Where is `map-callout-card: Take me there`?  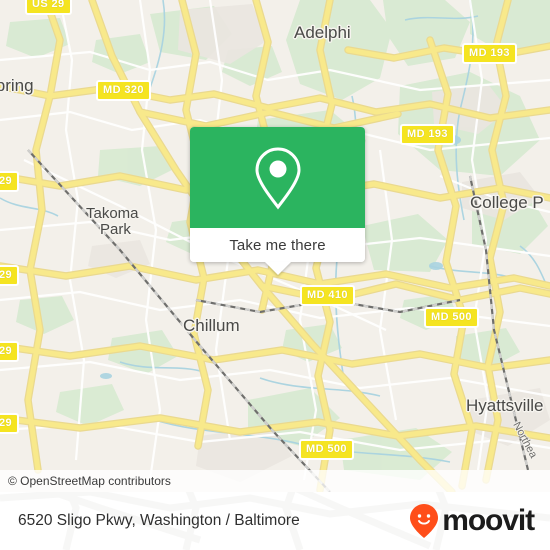
map-callout-card: Take me there is located at coordinates (277, 201).